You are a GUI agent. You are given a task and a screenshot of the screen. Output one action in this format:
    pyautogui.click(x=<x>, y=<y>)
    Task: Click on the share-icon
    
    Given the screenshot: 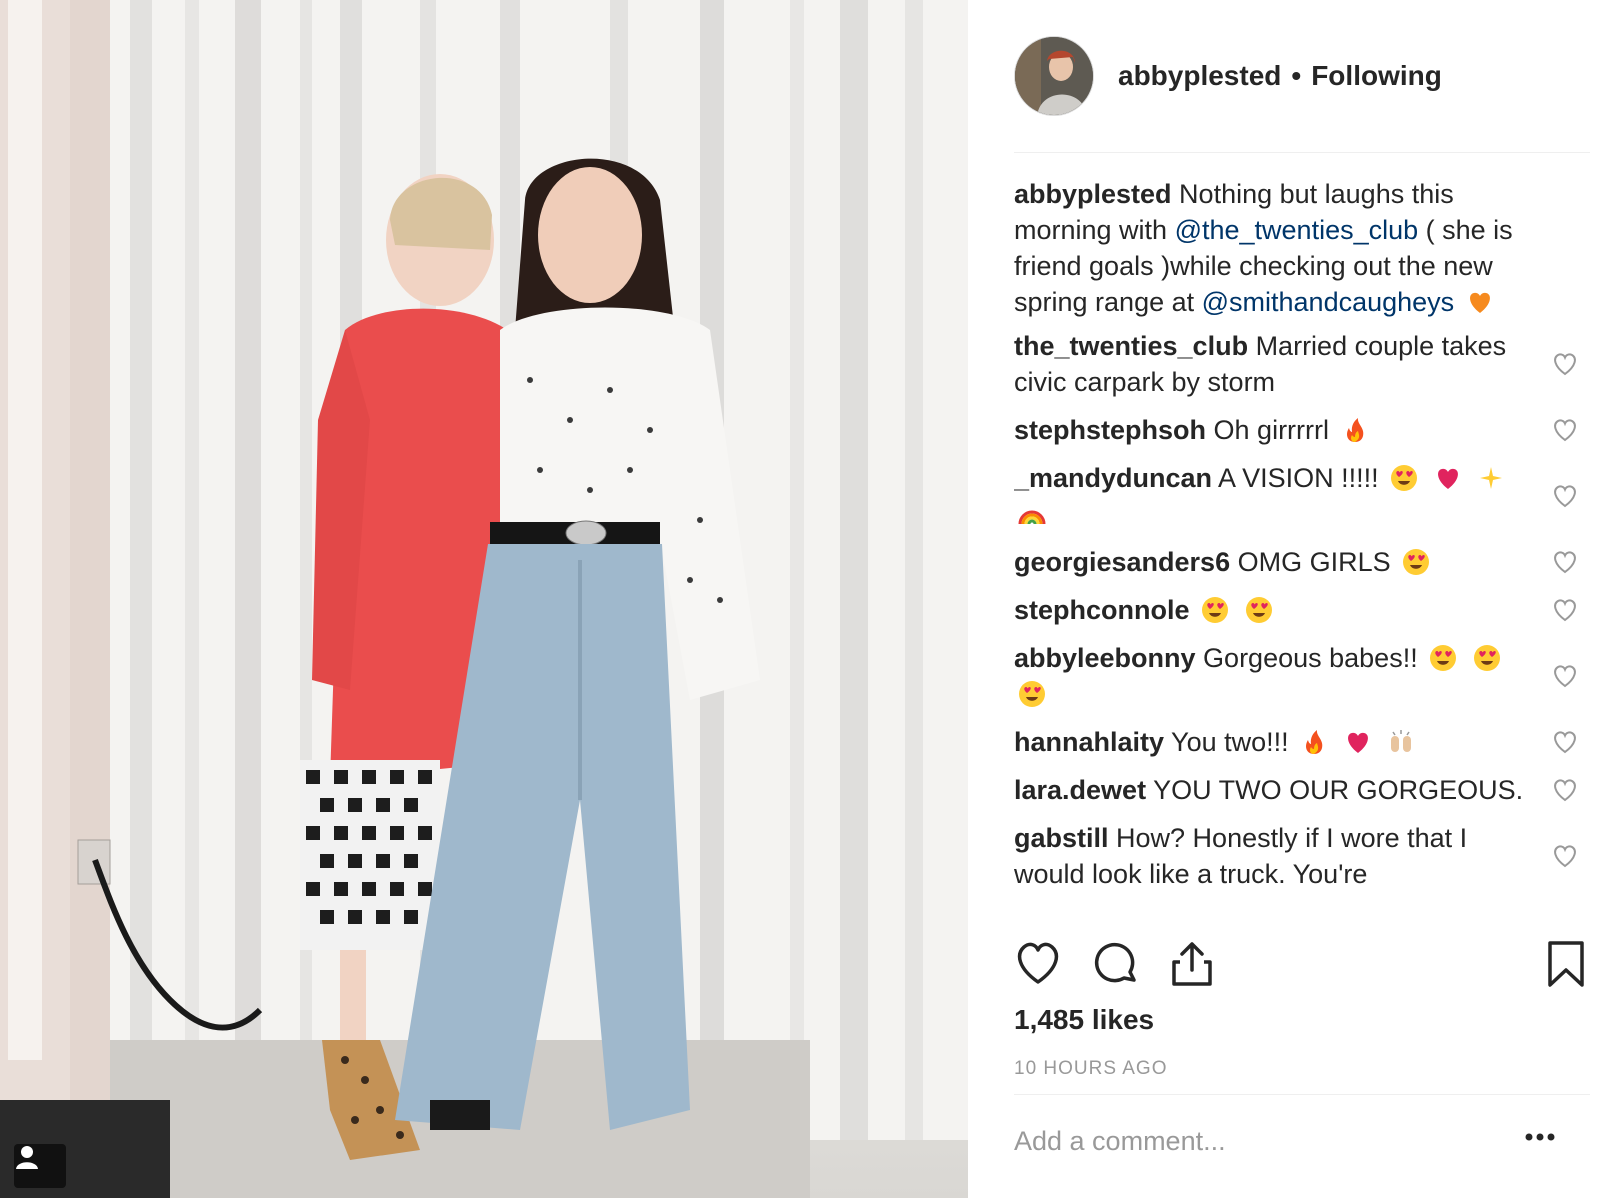 What is the action you would take?
    pyautogui.click(x=1192, y=964)
    